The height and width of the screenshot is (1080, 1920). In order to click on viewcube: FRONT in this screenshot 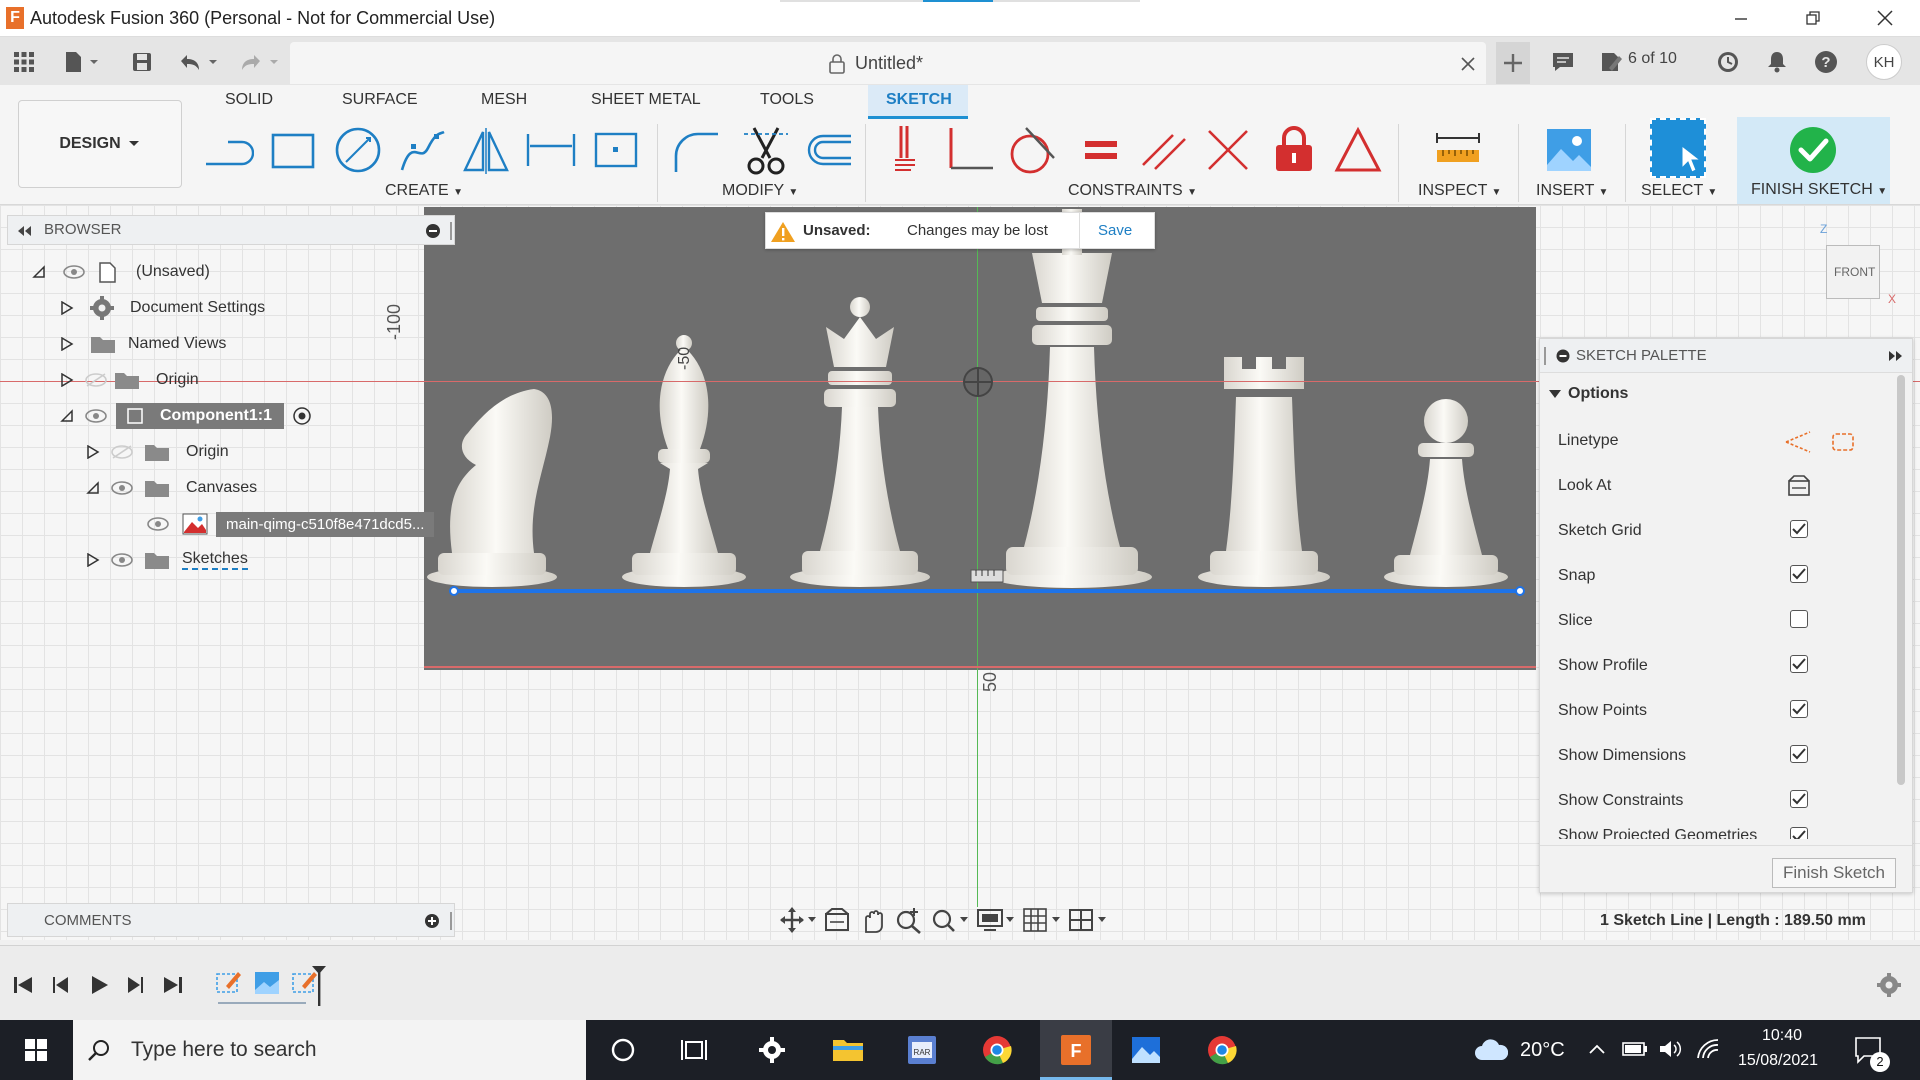, I will do `click(1853, 272)`.